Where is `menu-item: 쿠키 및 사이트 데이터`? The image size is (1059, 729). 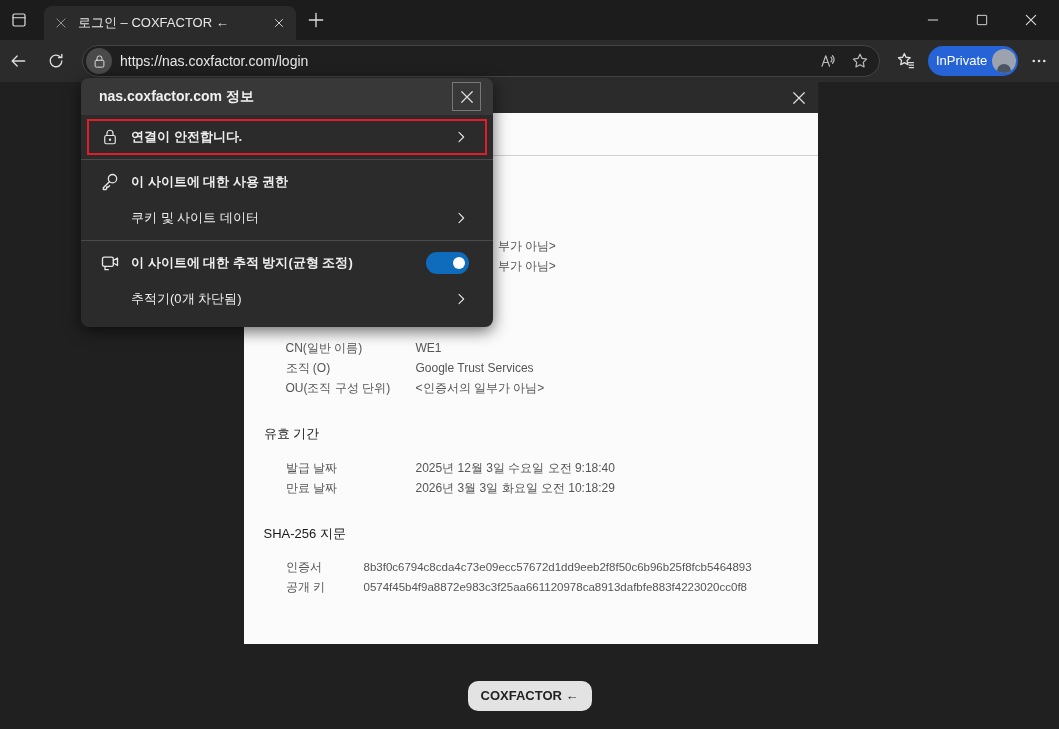
menu-item: 쿠키 및 사이트 데이터 is located at coordinates (287, 218).